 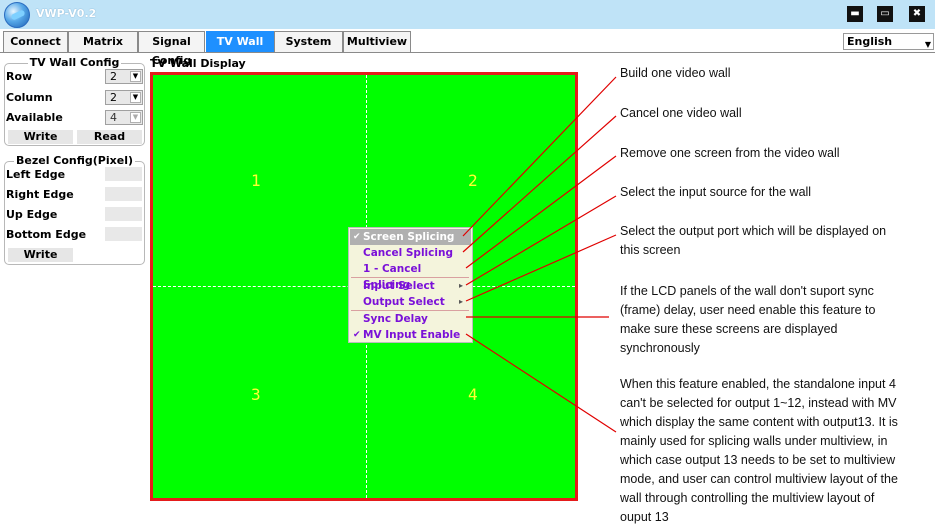 What do you see at coordinates (675, 73) in the screenshot?
I see `annotation-build: Build one video wall` at bounding box center [675, 73].